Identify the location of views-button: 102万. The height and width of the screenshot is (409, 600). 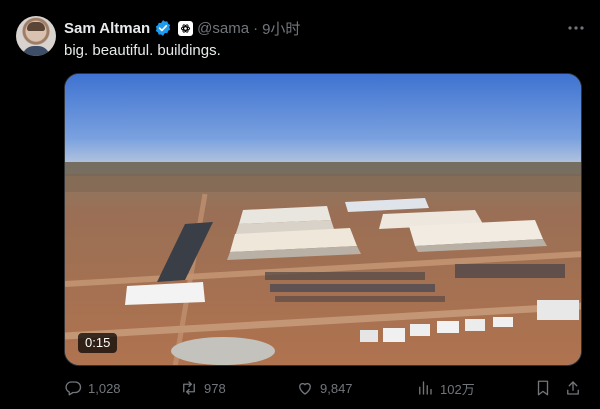
(445, 388).